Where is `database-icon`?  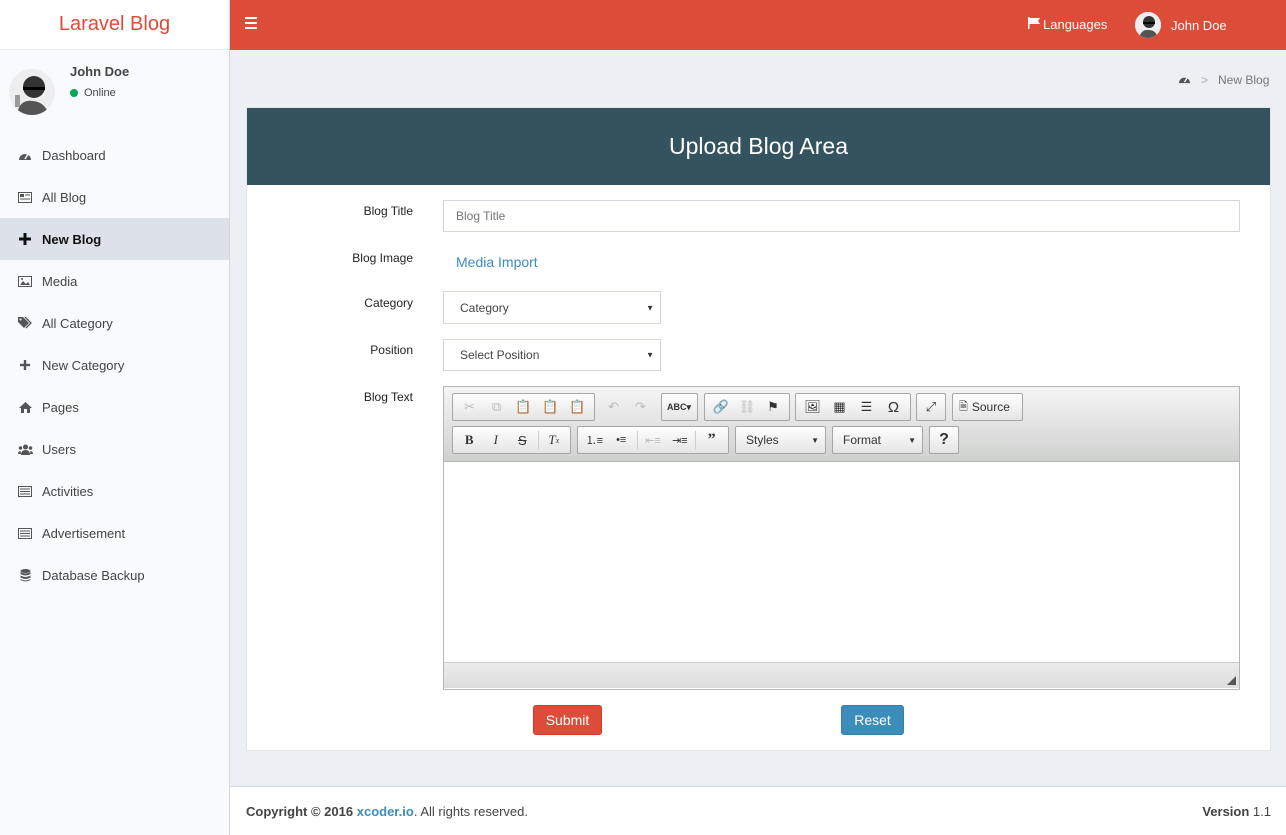 database-icon is located at coordinates (25, 575).